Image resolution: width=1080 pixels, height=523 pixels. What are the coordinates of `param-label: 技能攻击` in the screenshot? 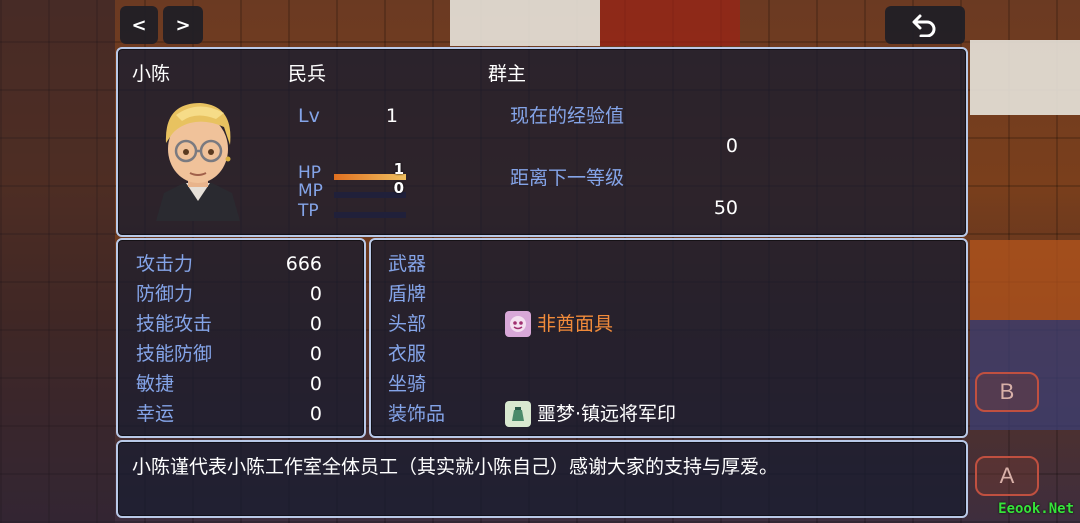 It's located at (174, 324).